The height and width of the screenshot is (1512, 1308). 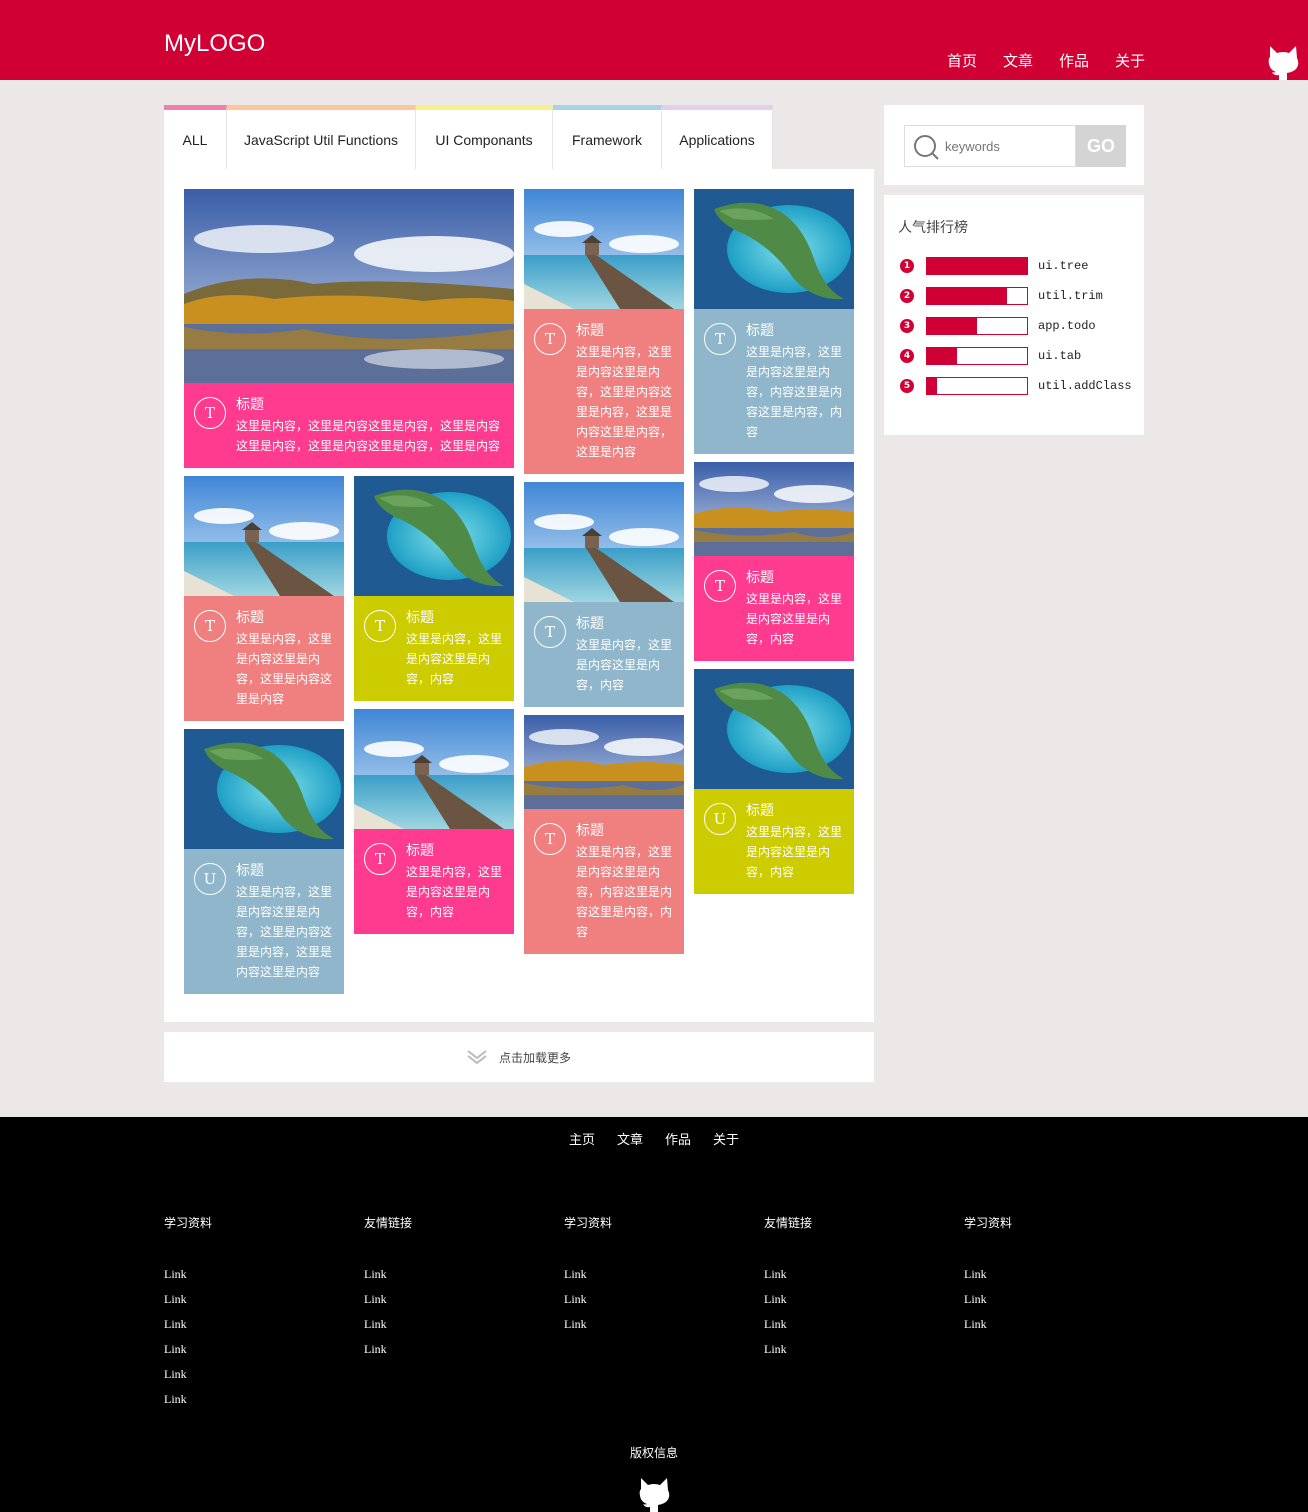 I want to click on tab-label: JavaScript Util Functions, so click(x=321, y=139).